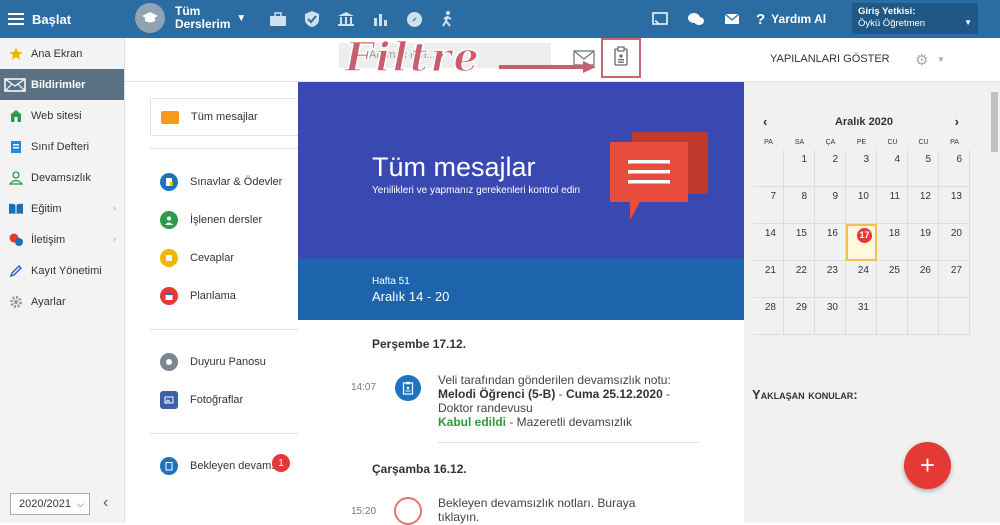 This screenshot has height=525, width=1000. Describe the element at coordinates (892, 242) in the screenshot. I see `calendar-day: 18` at that location.